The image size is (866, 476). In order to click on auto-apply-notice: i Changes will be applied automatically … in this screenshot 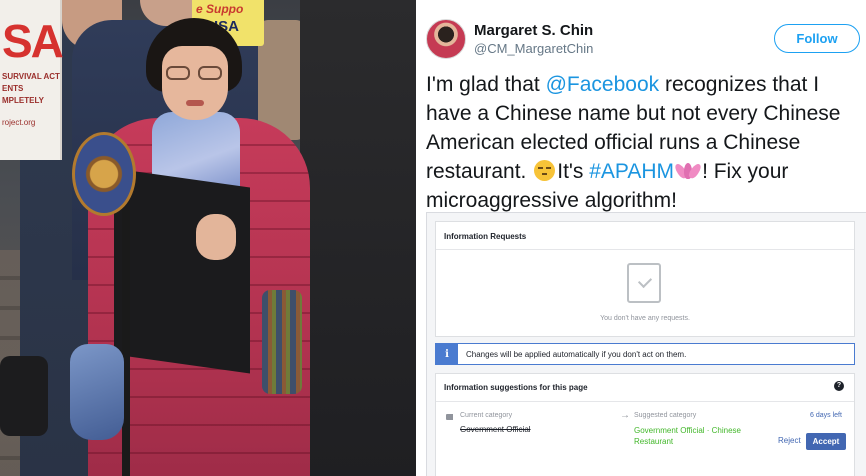, I will do `click(645, 354)`.